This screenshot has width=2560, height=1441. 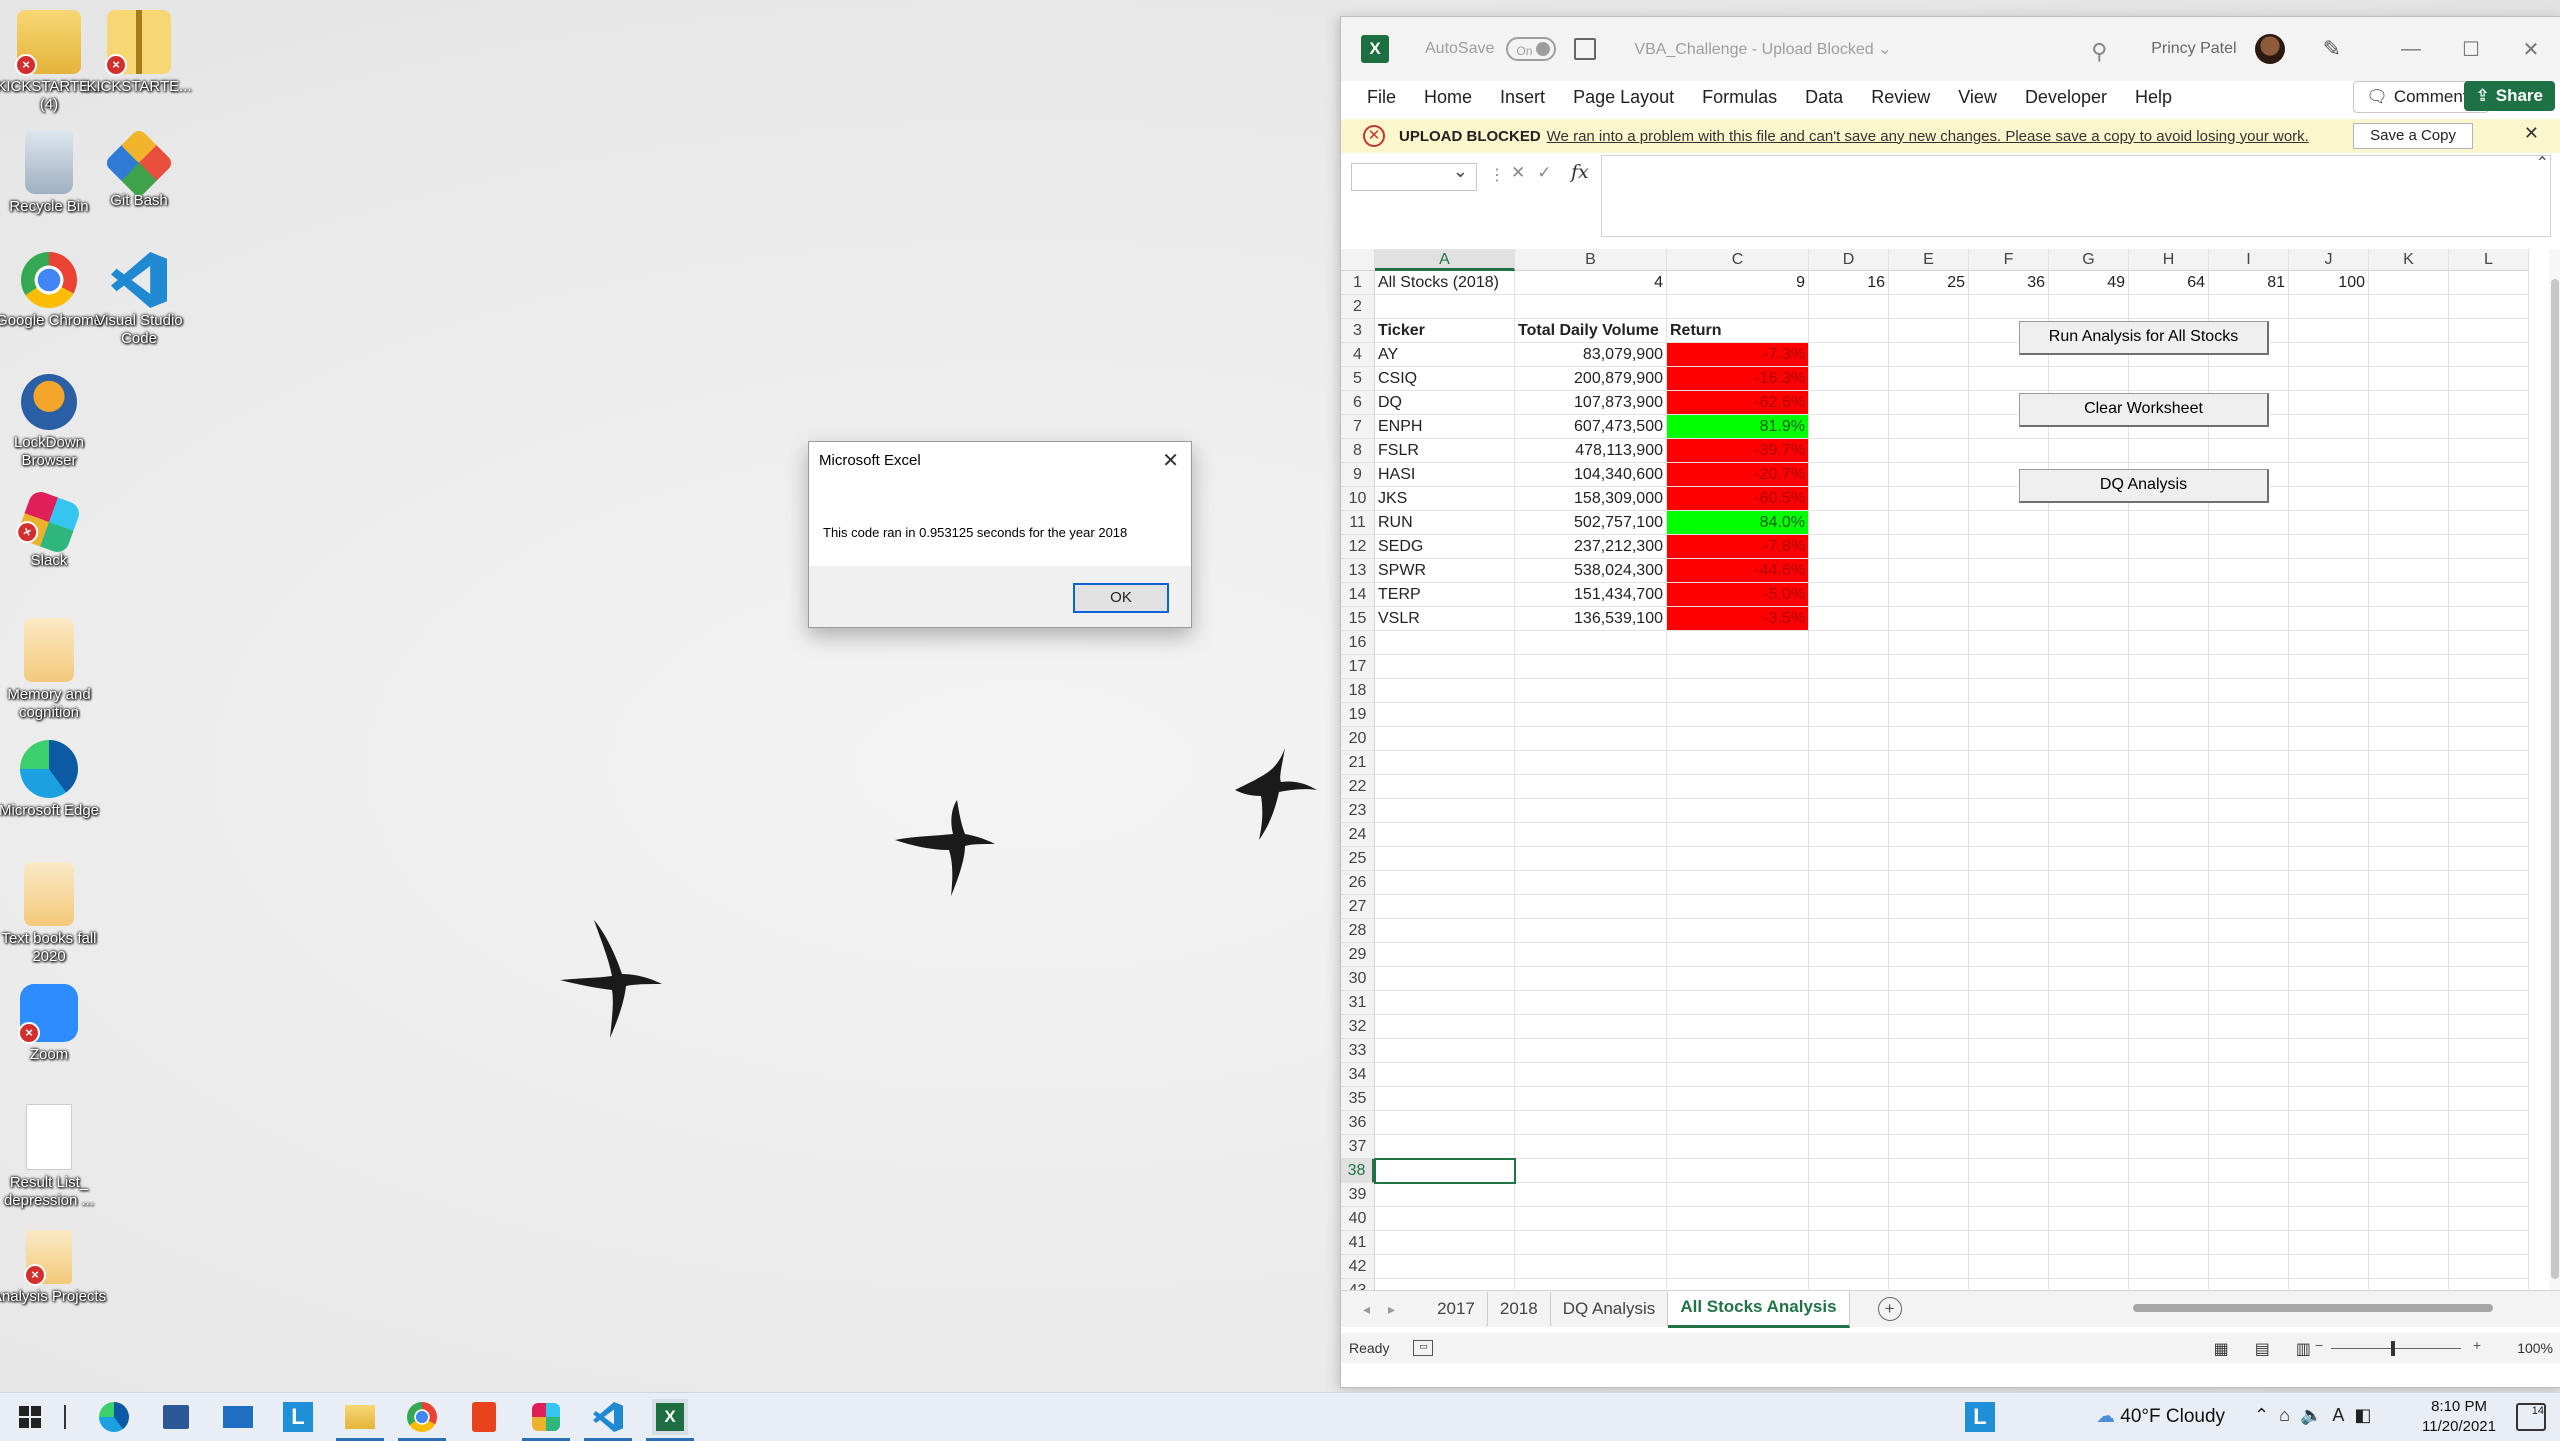 What do you see at coordinates (1445, 643) in the screenshot?
I see `cell-a16` at bounding box center [1445, 643].